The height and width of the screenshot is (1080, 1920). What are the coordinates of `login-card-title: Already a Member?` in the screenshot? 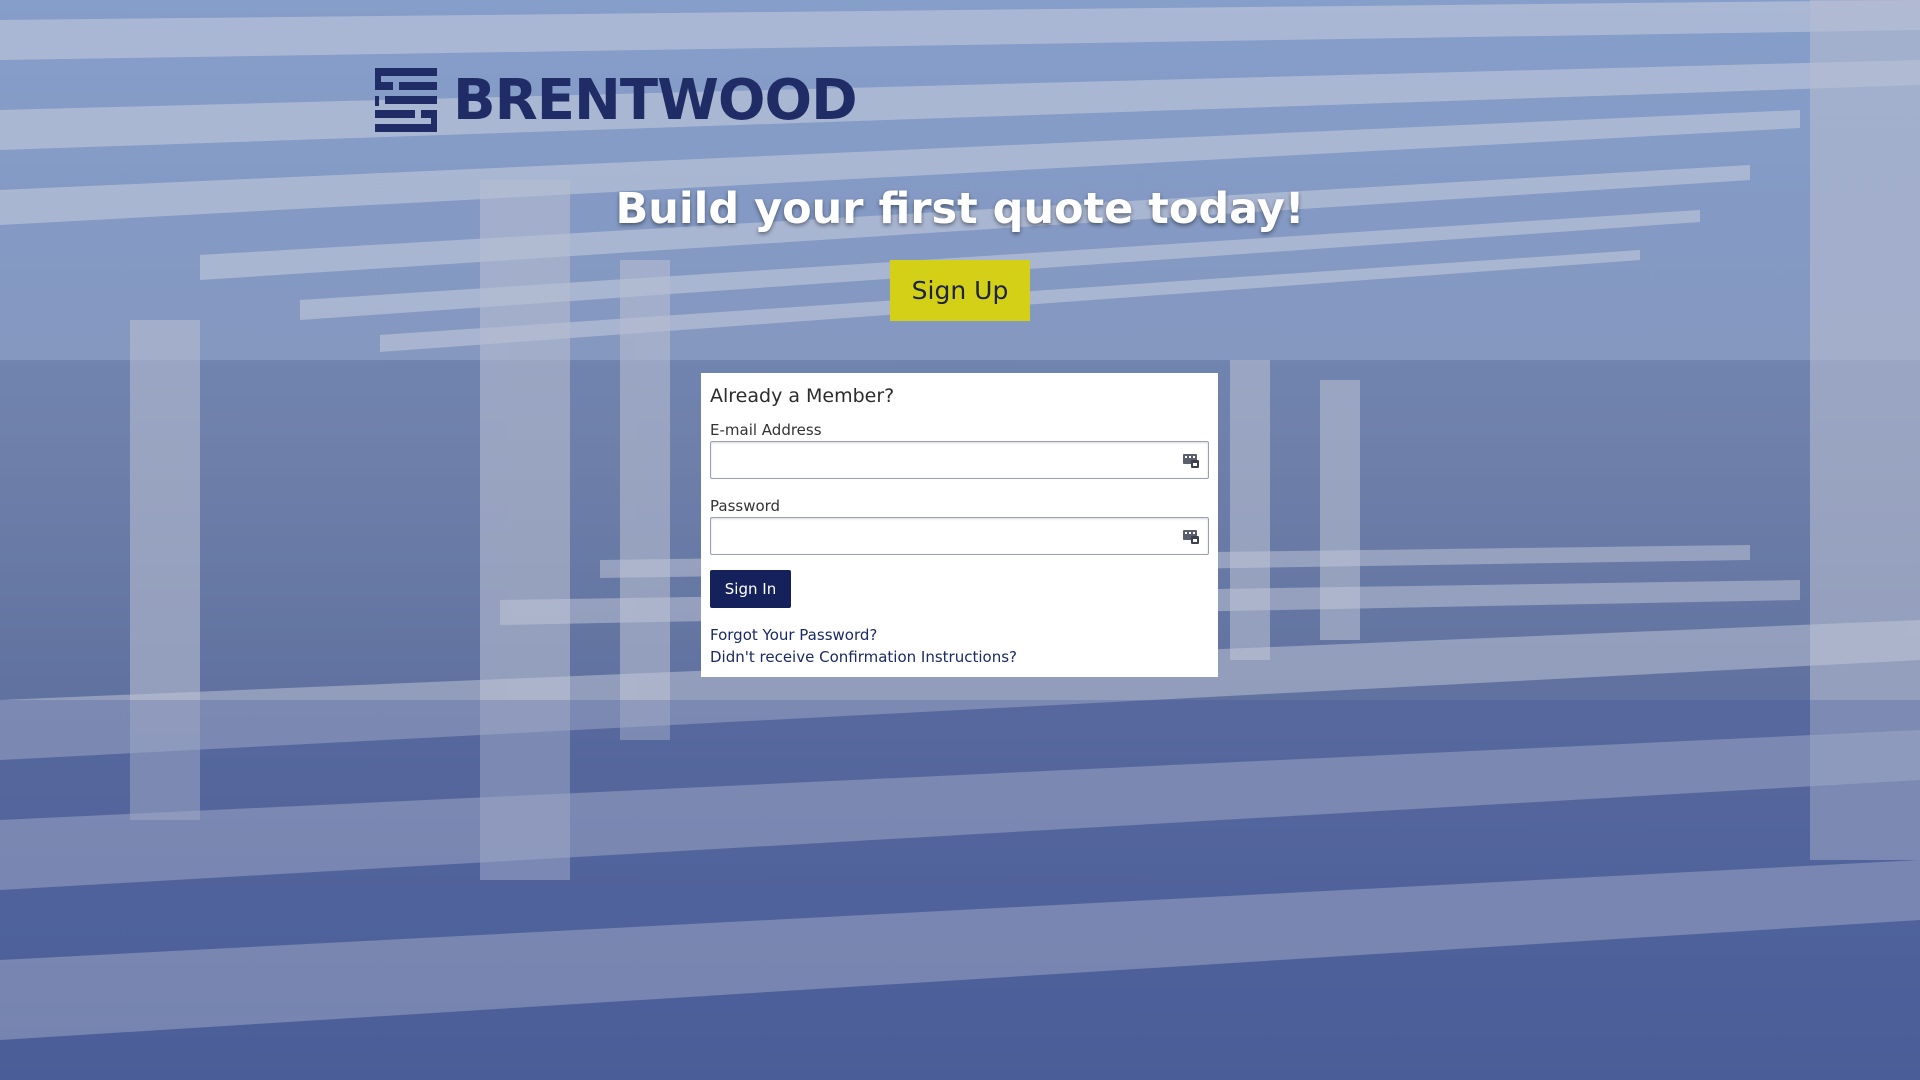 It's located at (802, 396).